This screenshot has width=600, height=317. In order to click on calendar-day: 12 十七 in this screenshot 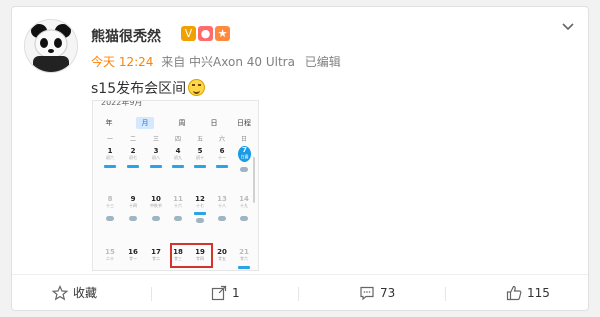, I will do `click(200, 201)`.